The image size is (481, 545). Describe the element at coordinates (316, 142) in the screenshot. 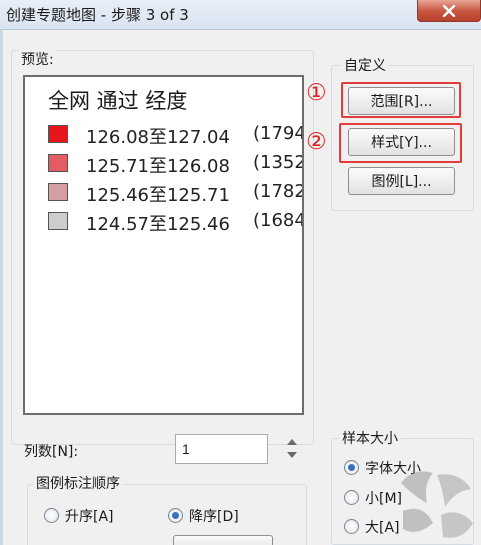

I see `step-marker-2: ②` at that location.